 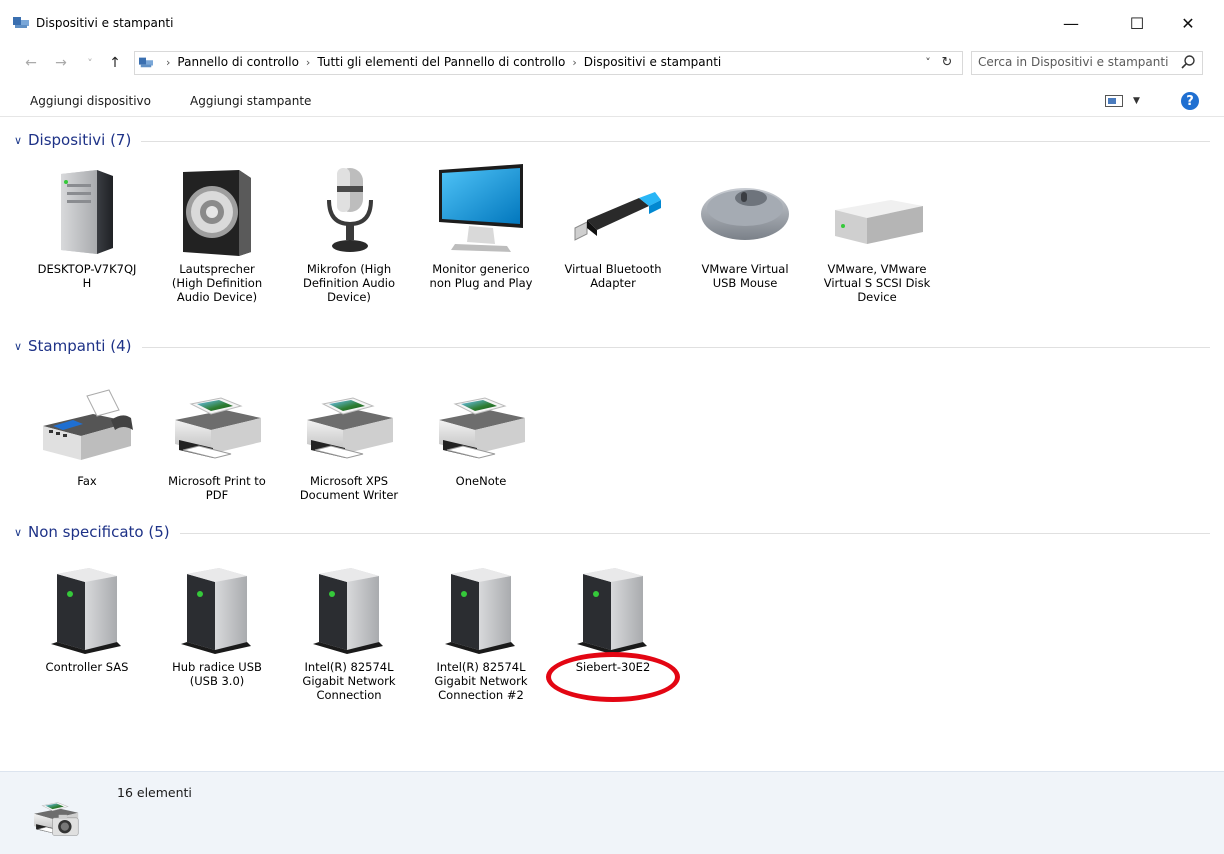 I want to click on unspecified-device-item: Siebert-30E2, so click(x=613, y=617).